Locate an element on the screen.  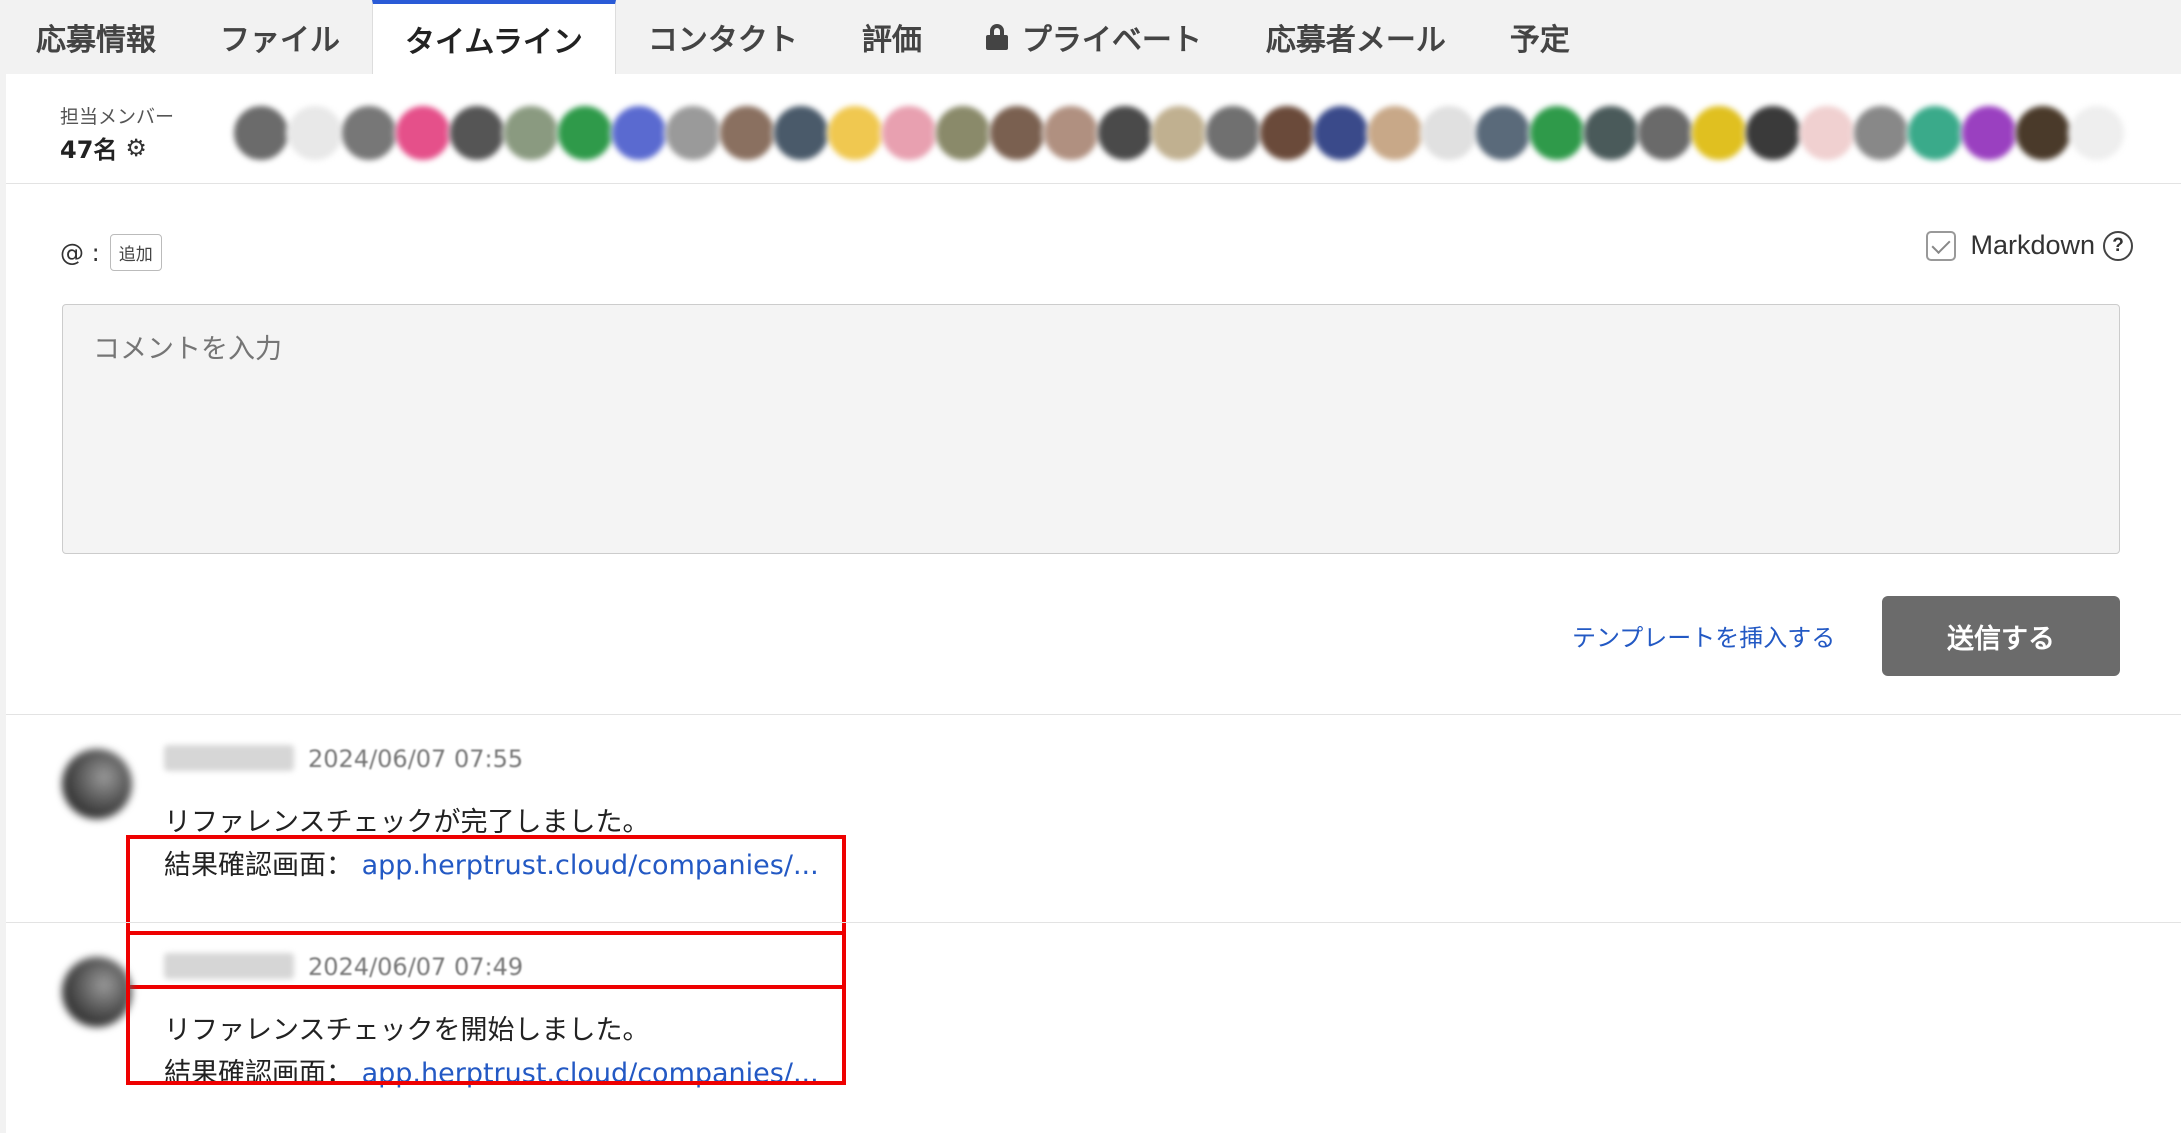
markdown-label: Markdown is located at coordinates (2032, 245).